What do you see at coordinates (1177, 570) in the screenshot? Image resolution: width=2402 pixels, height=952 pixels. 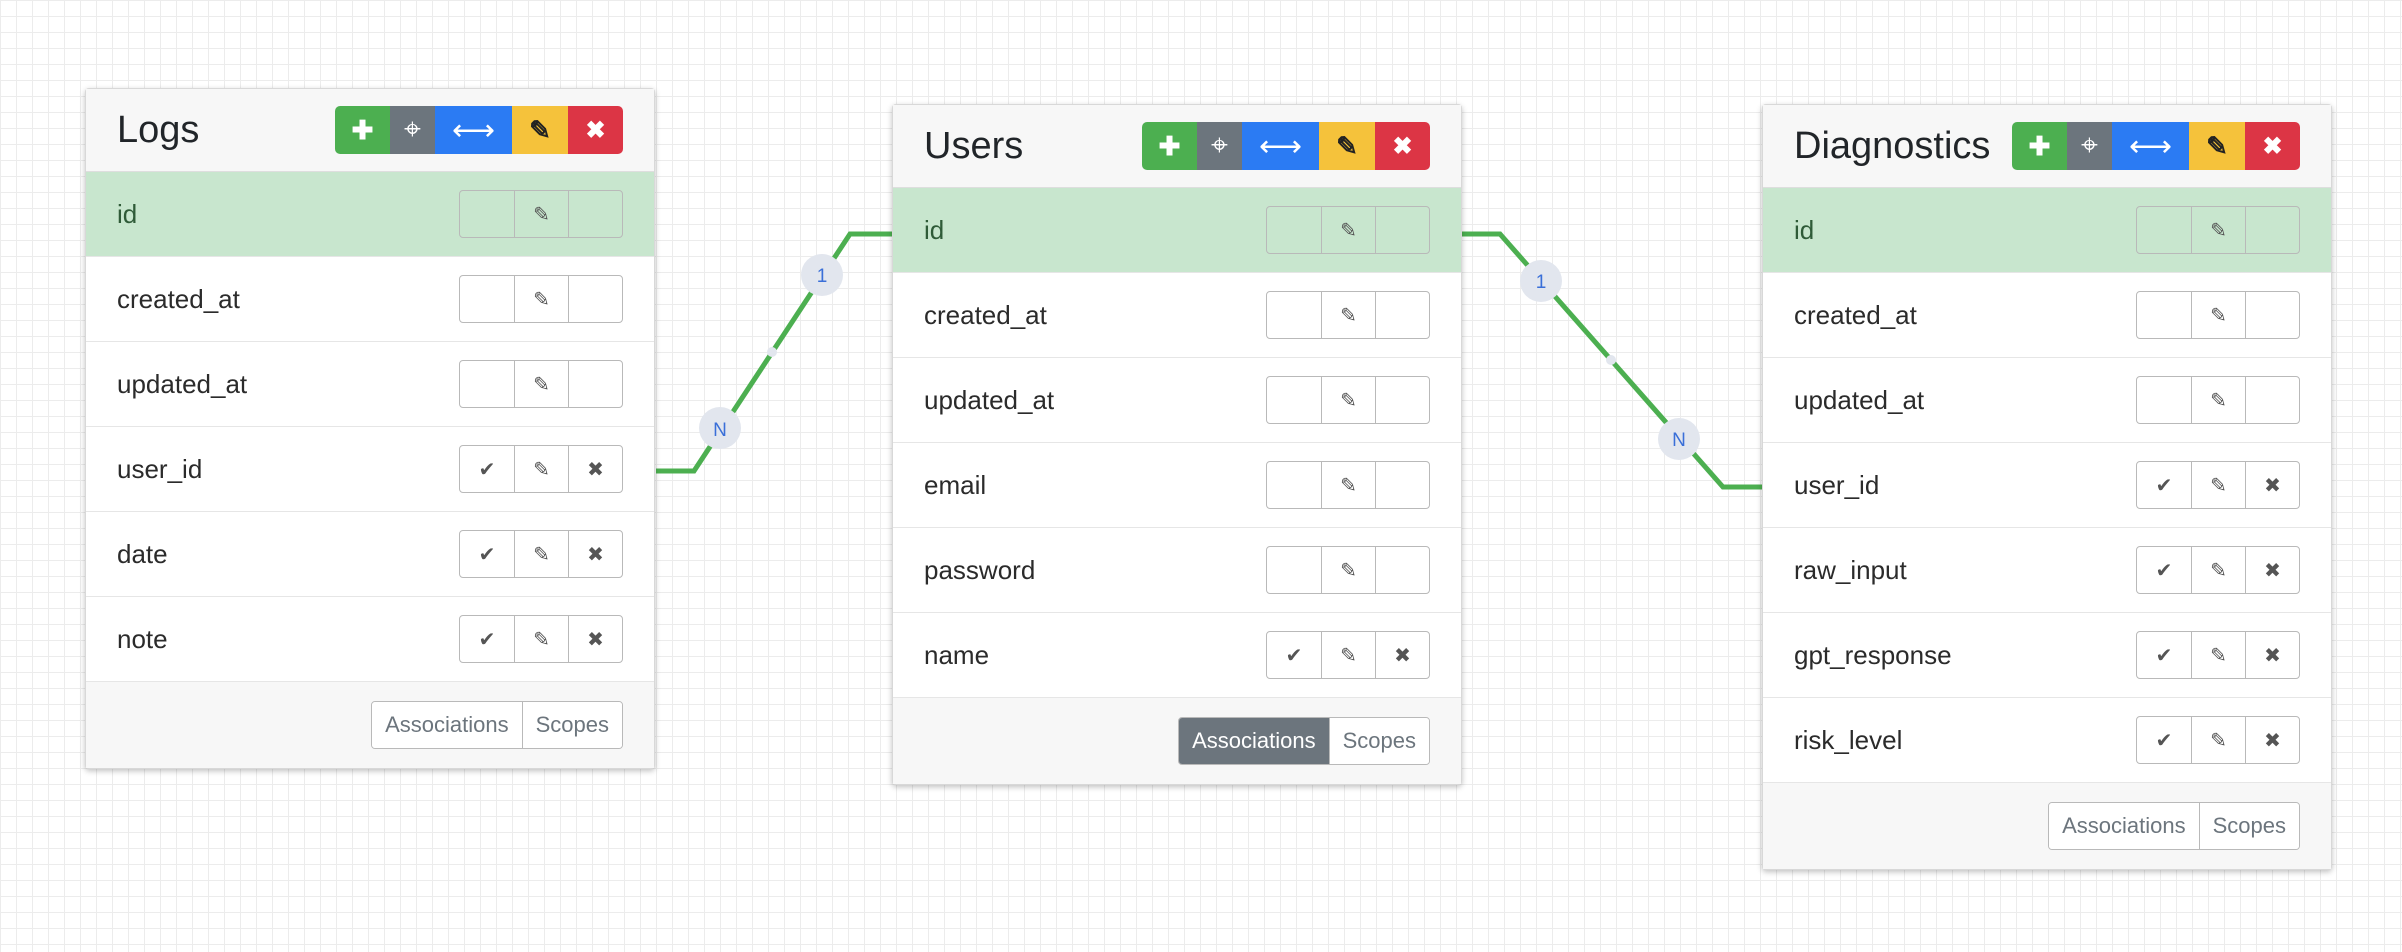 I see `field-row-password: password ✎` at bounding box center [1177, 570].